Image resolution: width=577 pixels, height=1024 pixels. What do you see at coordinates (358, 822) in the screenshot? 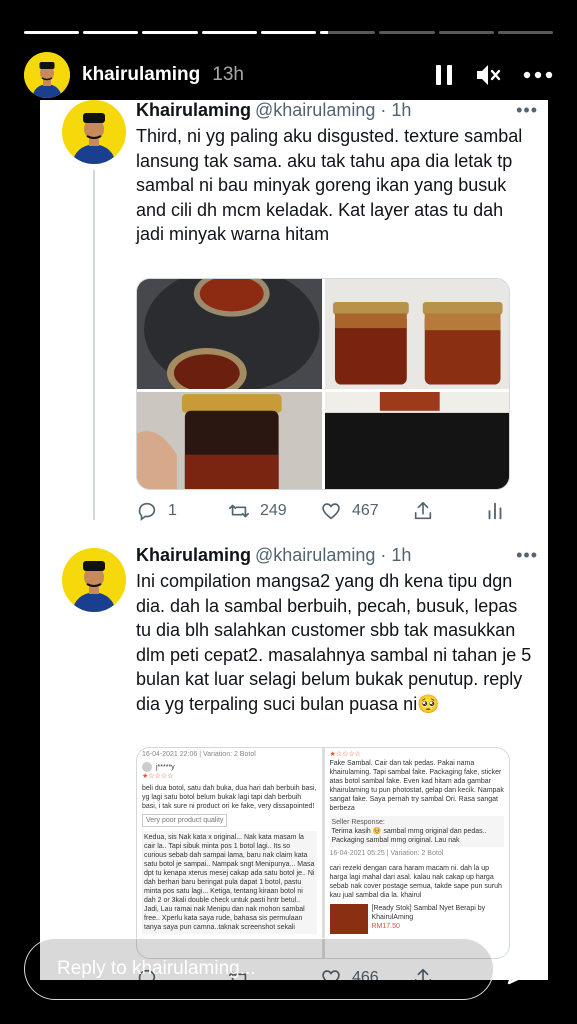
I see `seller-response-label: Seller Response:` at bounding box center [358, 822].